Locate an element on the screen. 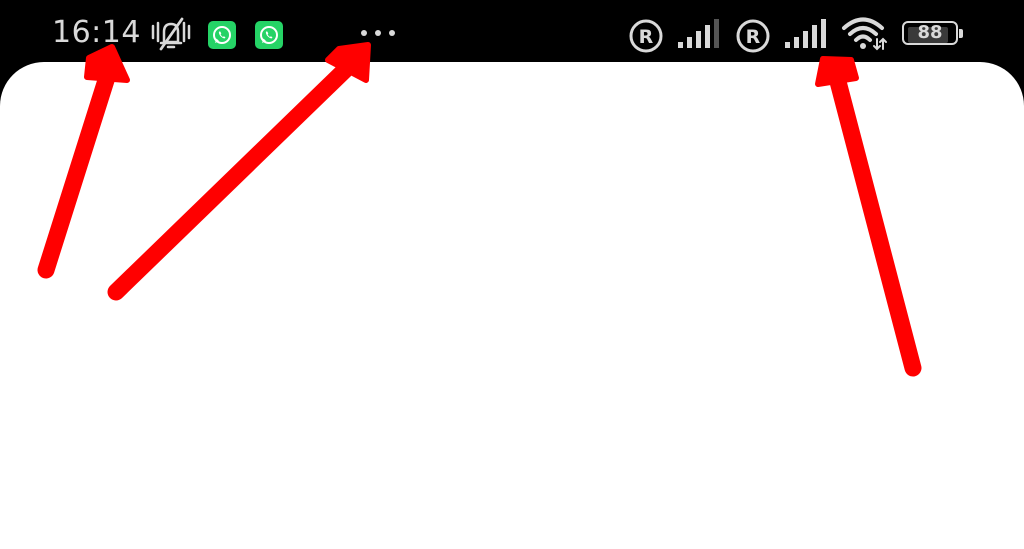 This screenshot has height=549, width=1024. status-bar: 16:14 R R 88 is located at coordinates (512, 33).